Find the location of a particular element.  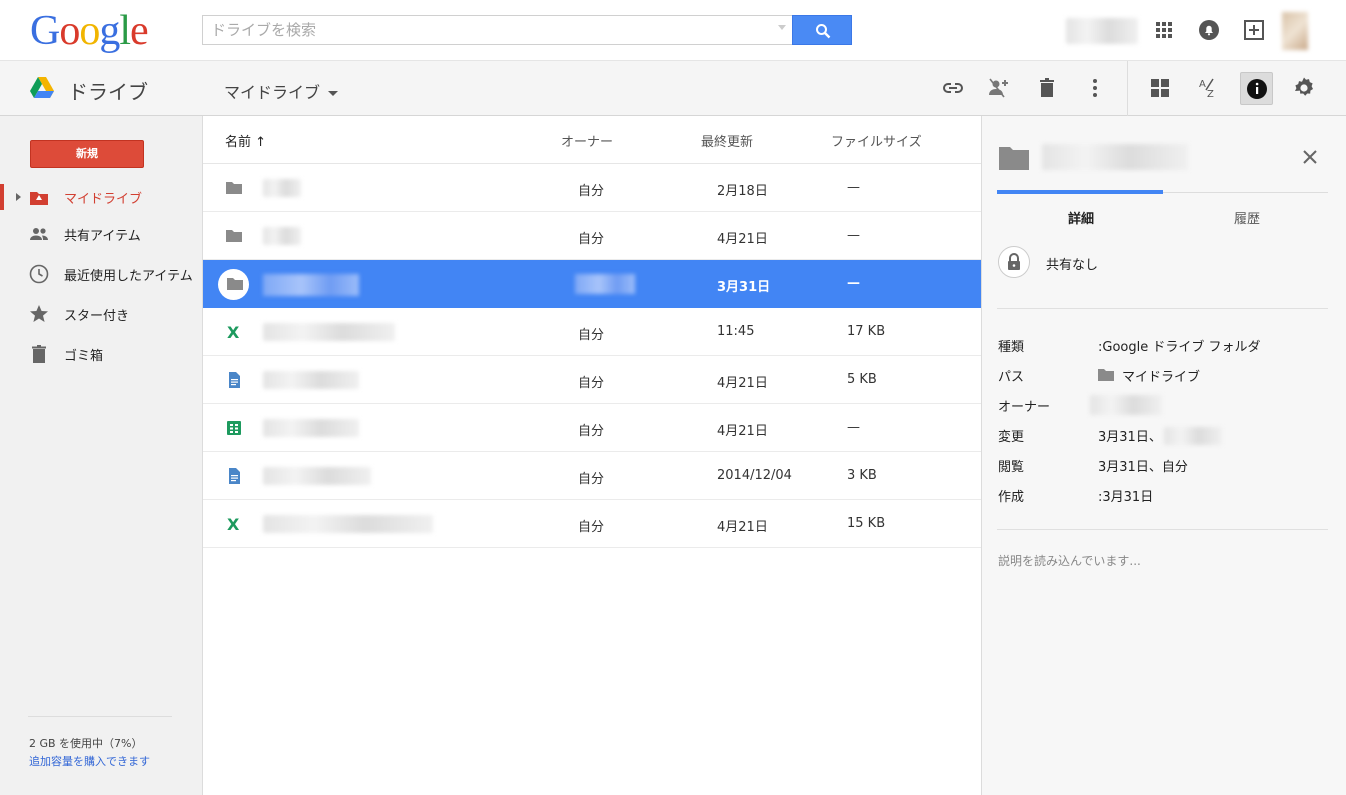

drive-logo-icon is located at coordinates (42, 87).